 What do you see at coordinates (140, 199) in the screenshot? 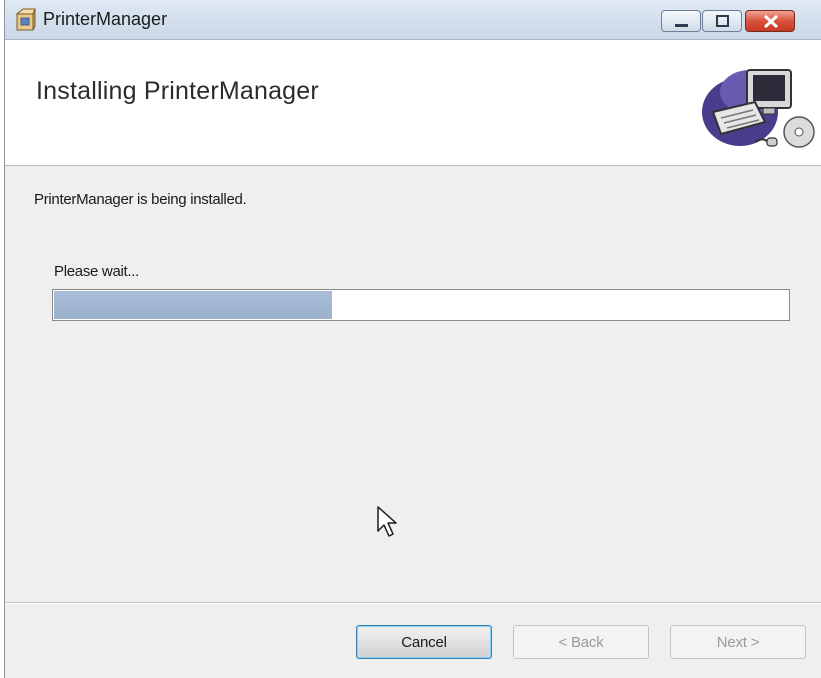
I see `status-message: PrinterManager is being installed.` at bounding box center [140, 199].